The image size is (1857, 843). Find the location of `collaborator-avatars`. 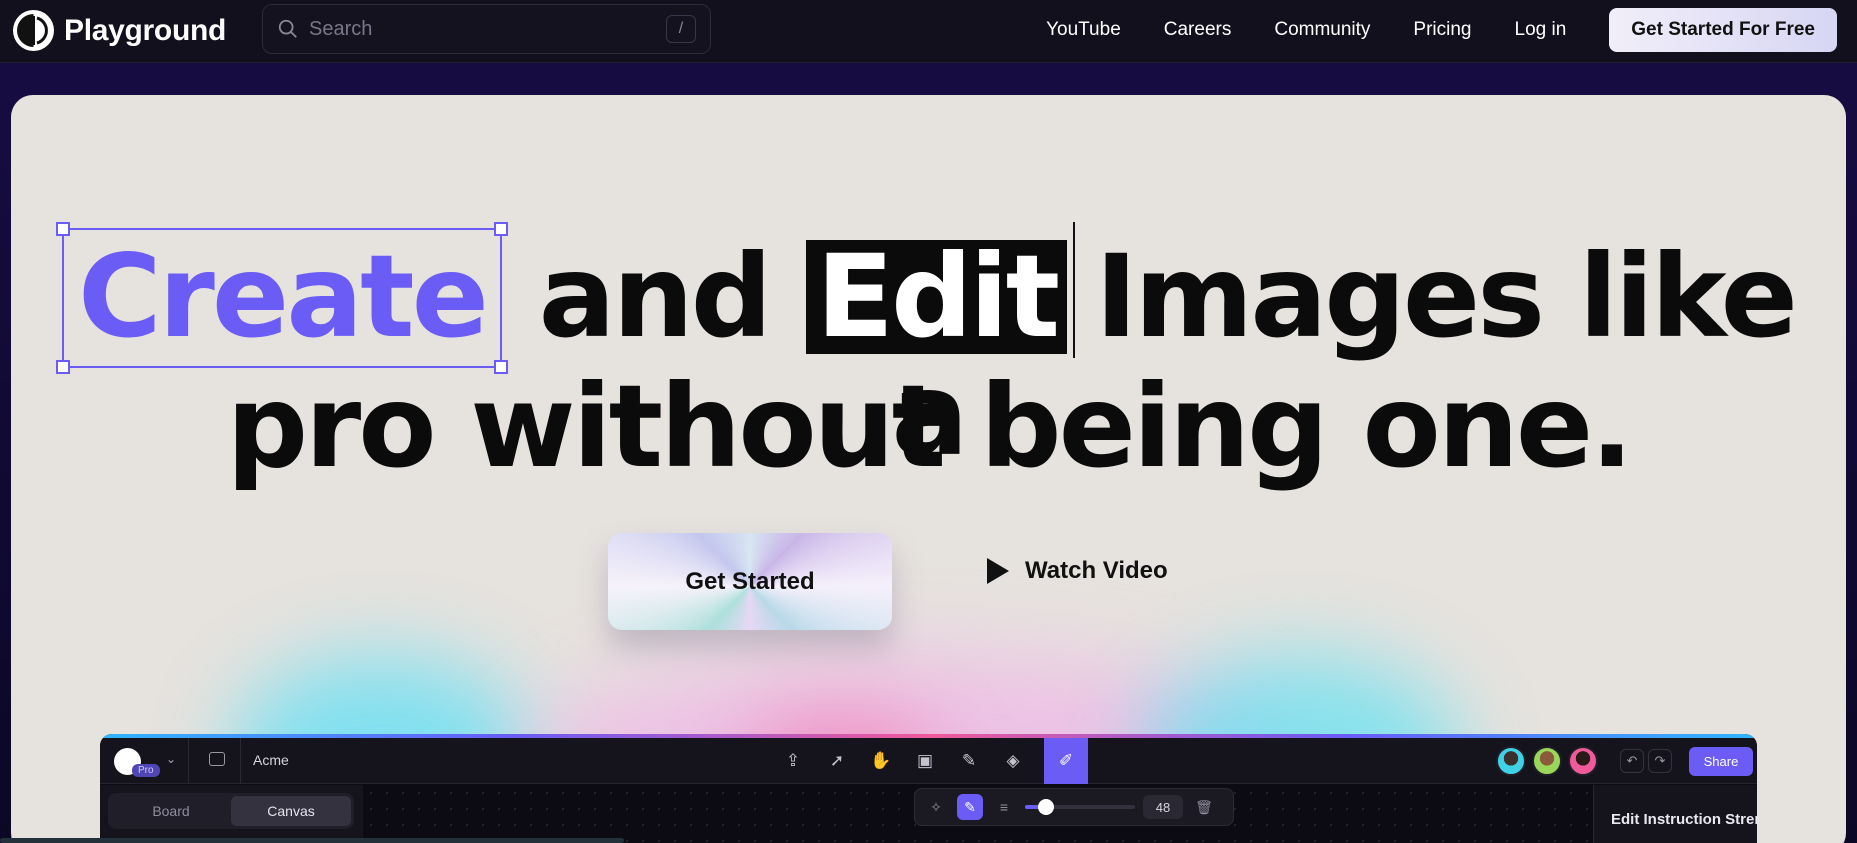

collaborator-avatars is located at coordinates (1547, 761).